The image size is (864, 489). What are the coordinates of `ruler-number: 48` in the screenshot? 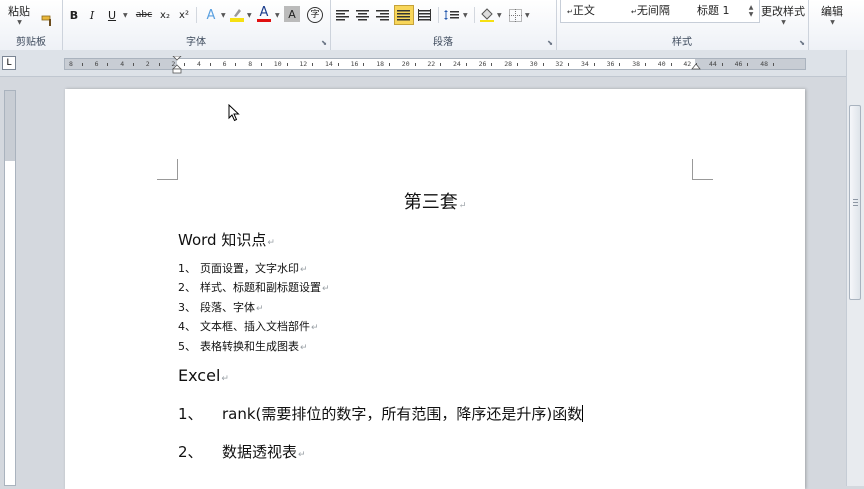 It's located at (764, 64).